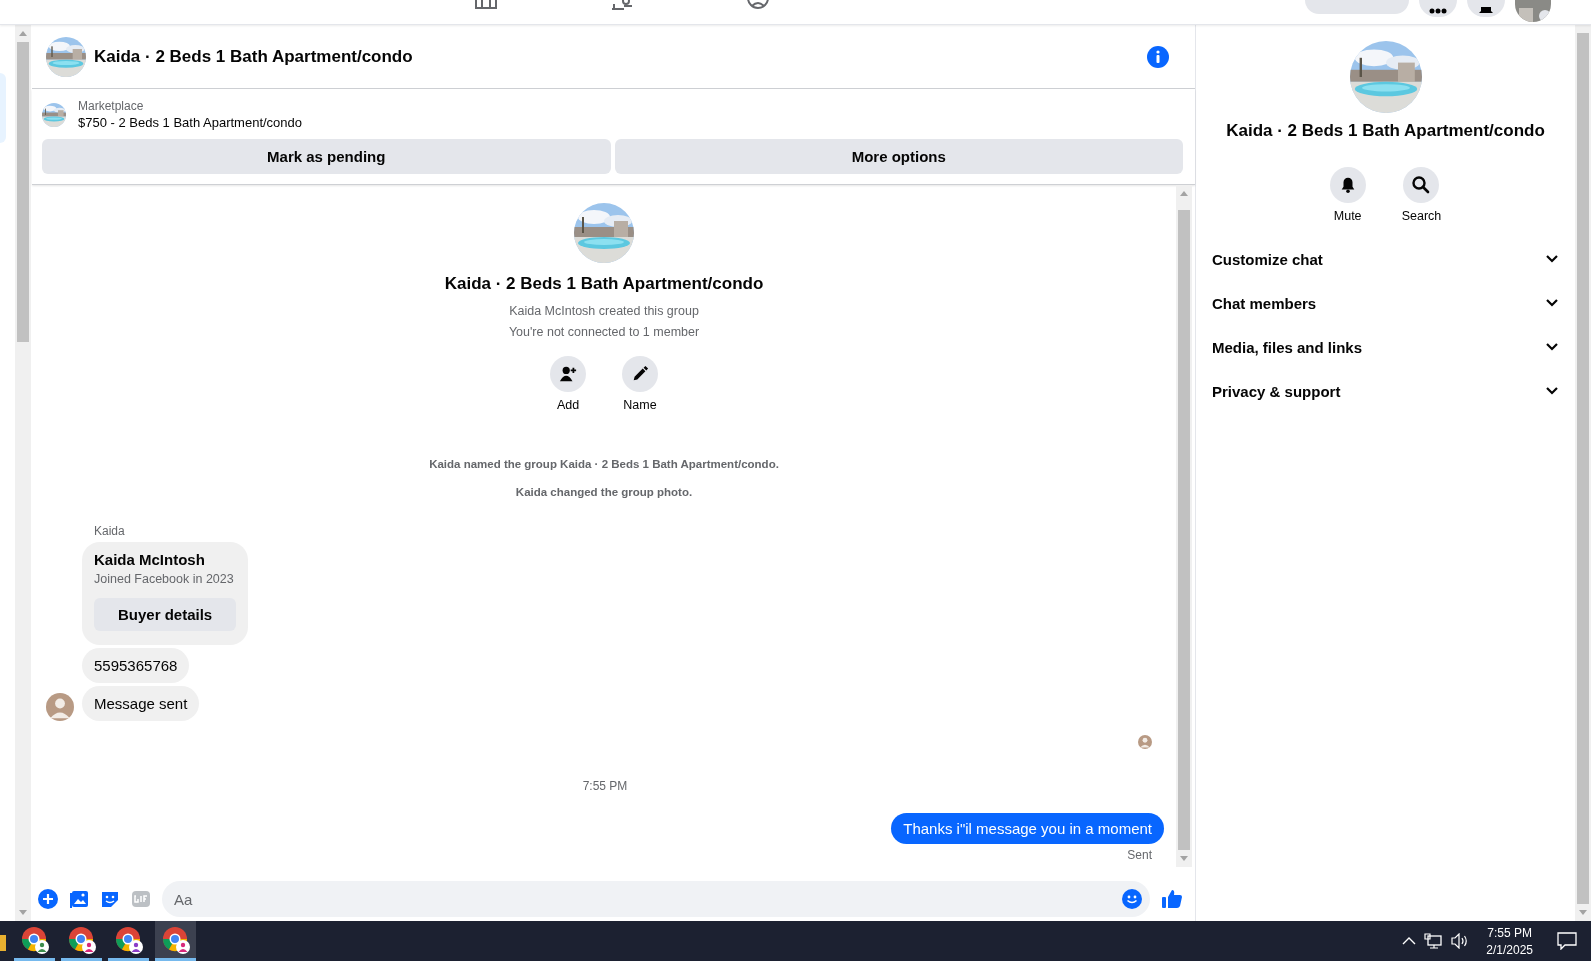  I want to click on group-name: Kaida · 2 Beds 1 Bath Apartment/condo, so click(604, 284).